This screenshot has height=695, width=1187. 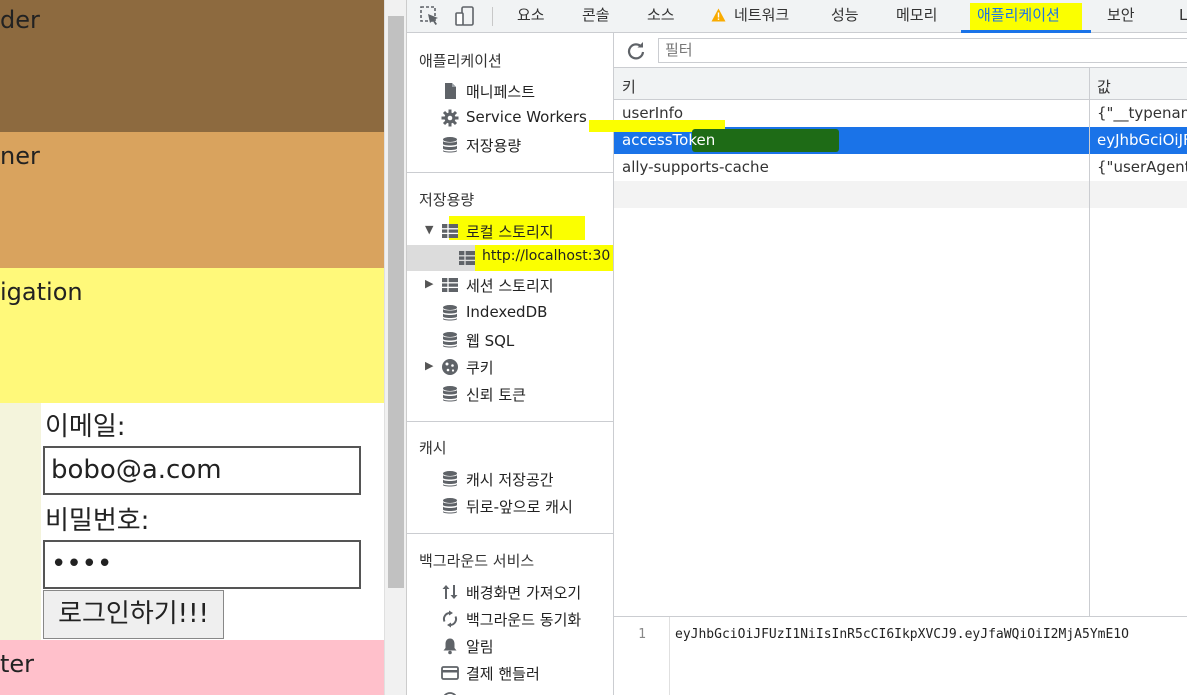 I want to click on sidebar-item-label: 캐시 저장공간, so click(x=510, y=480).